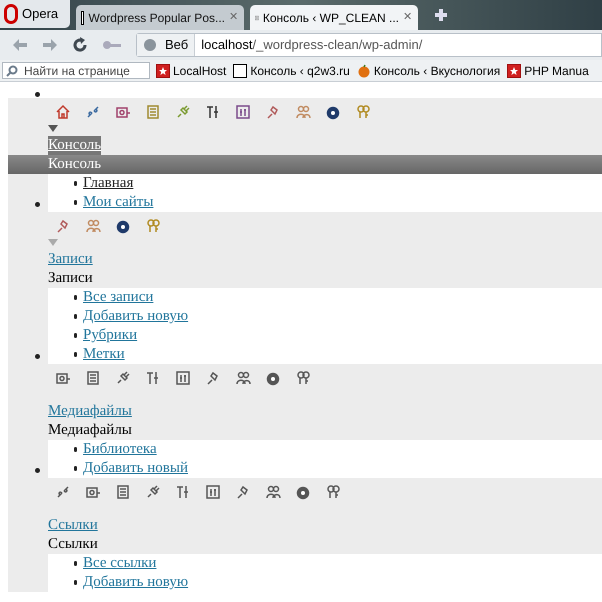  I want to click on browser-tab: Wordpress Popular Pos... ✕, so click(160, 17).